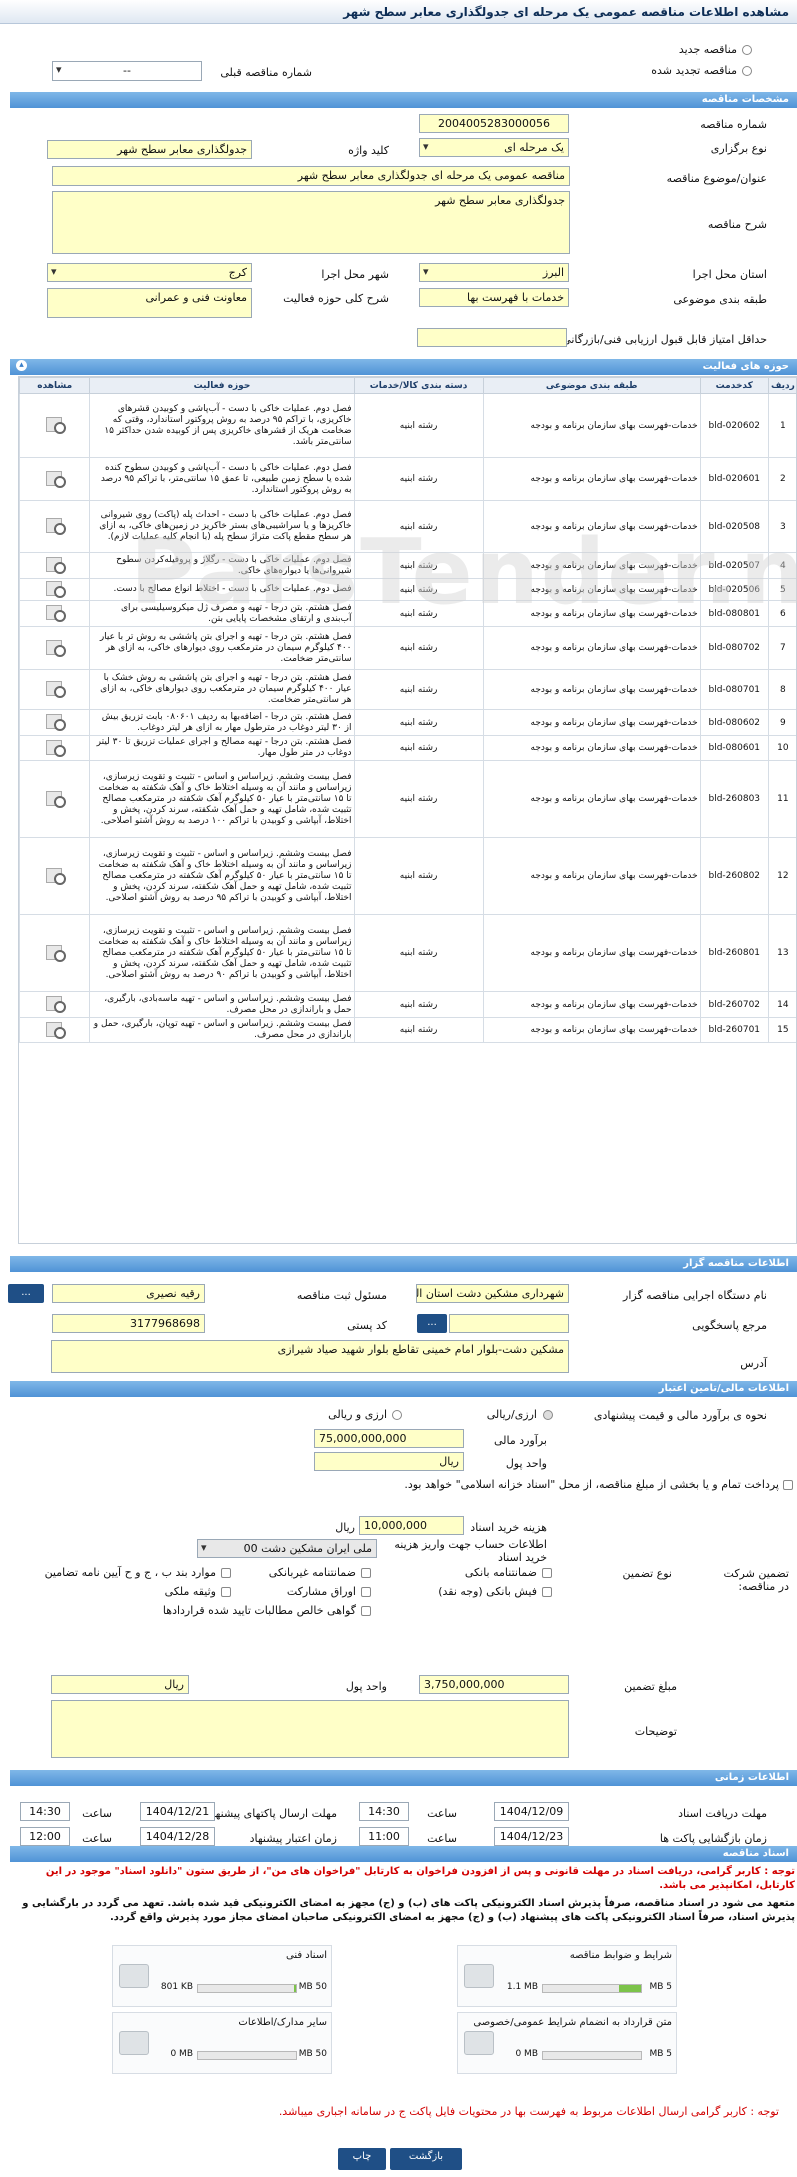 The height and width of the screenshot is (2177, 797). I want to click on g2-checkbox, so click(366, 1573).